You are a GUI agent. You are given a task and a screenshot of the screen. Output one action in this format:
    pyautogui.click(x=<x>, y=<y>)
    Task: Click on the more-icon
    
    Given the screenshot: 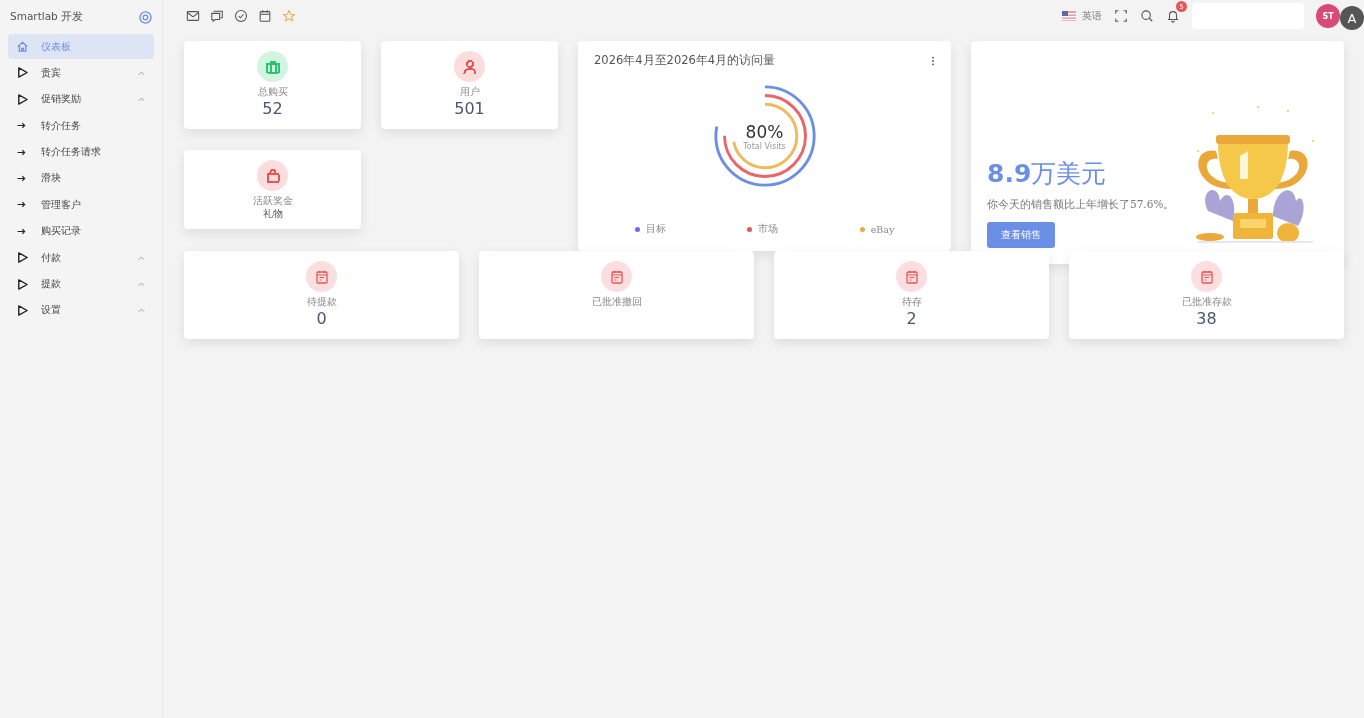 What is the action you would take?
    pyautogui.click(x=933, y=60)
    